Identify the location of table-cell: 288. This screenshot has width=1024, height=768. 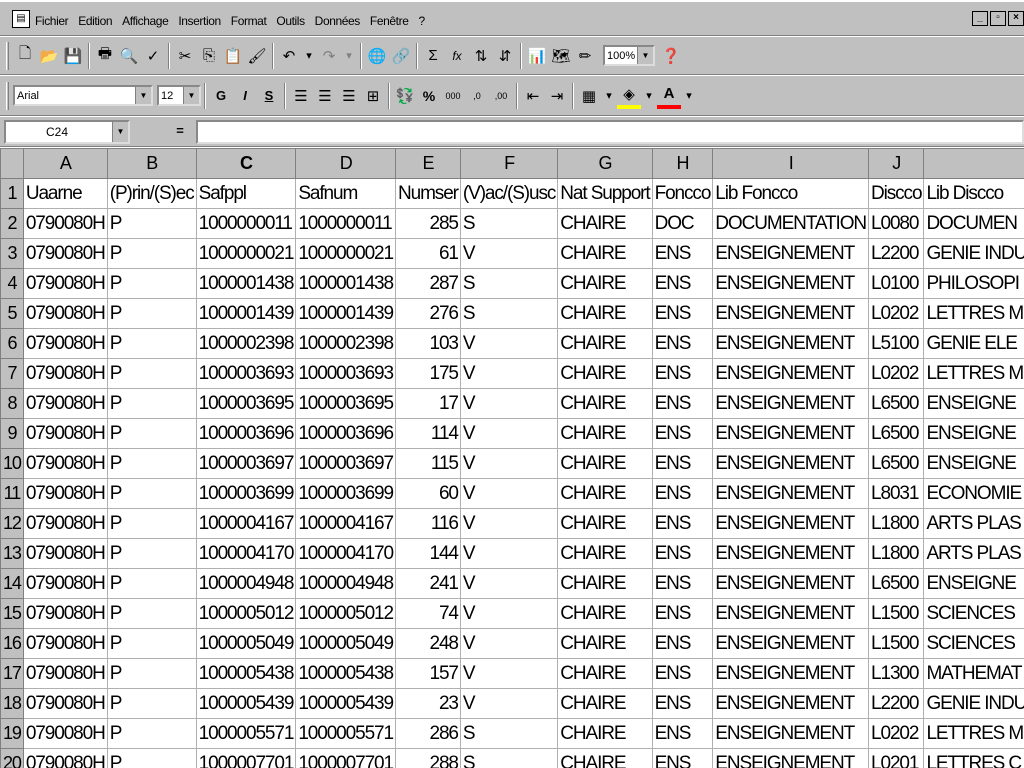
(427, 758).